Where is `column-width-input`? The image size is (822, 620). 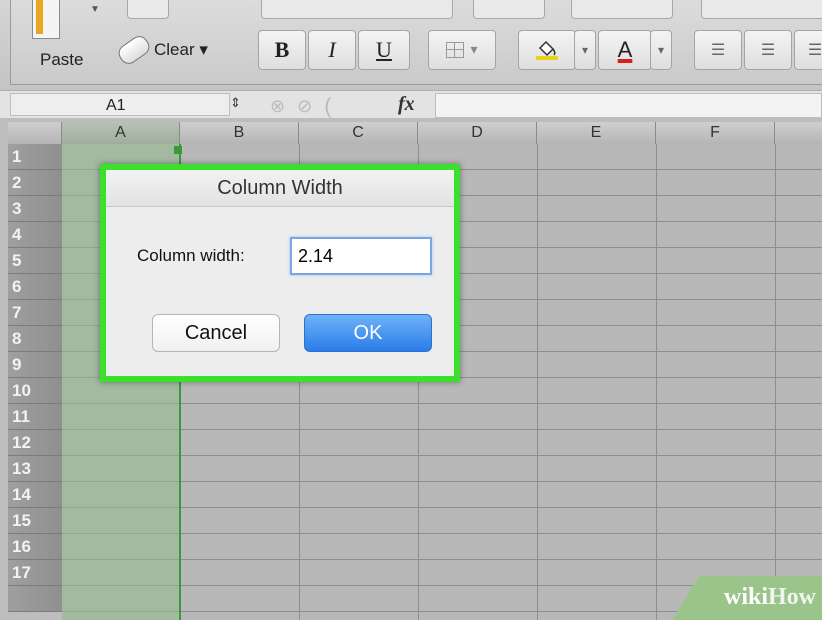
column-width-input is located at coordinates (361, 256).